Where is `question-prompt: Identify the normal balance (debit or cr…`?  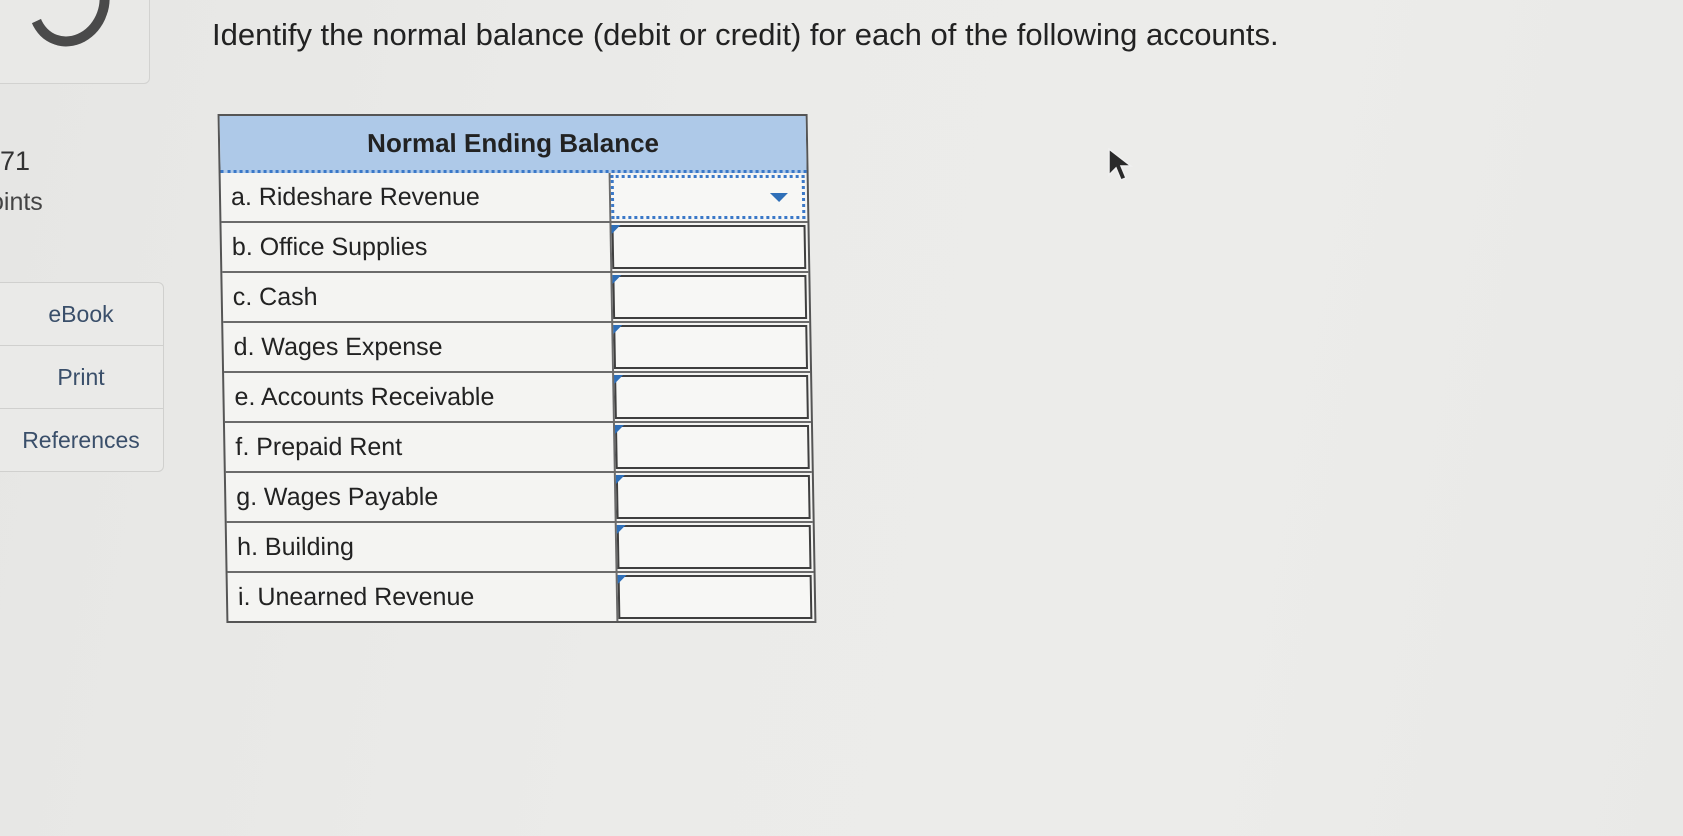 question-prompt: Identify the normal balance (debit or cr… is located at coordinates (745, 34).